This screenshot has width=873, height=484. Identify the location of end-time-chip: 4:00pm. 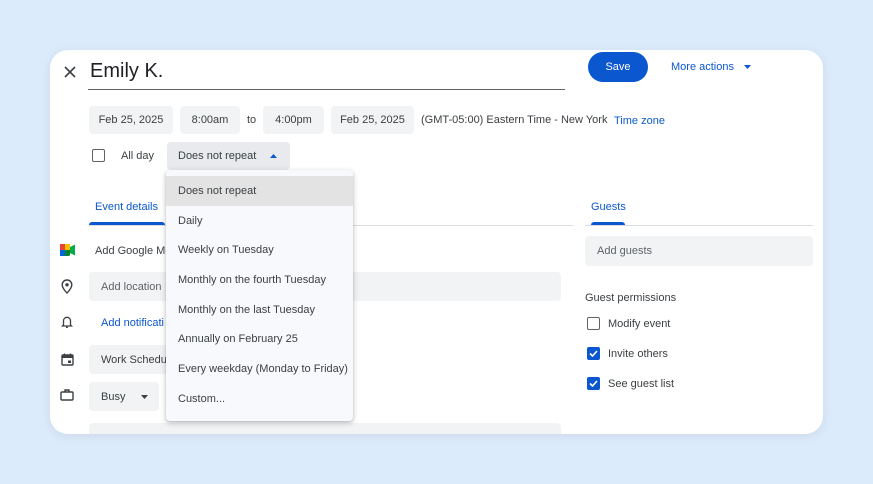
(293, 120).